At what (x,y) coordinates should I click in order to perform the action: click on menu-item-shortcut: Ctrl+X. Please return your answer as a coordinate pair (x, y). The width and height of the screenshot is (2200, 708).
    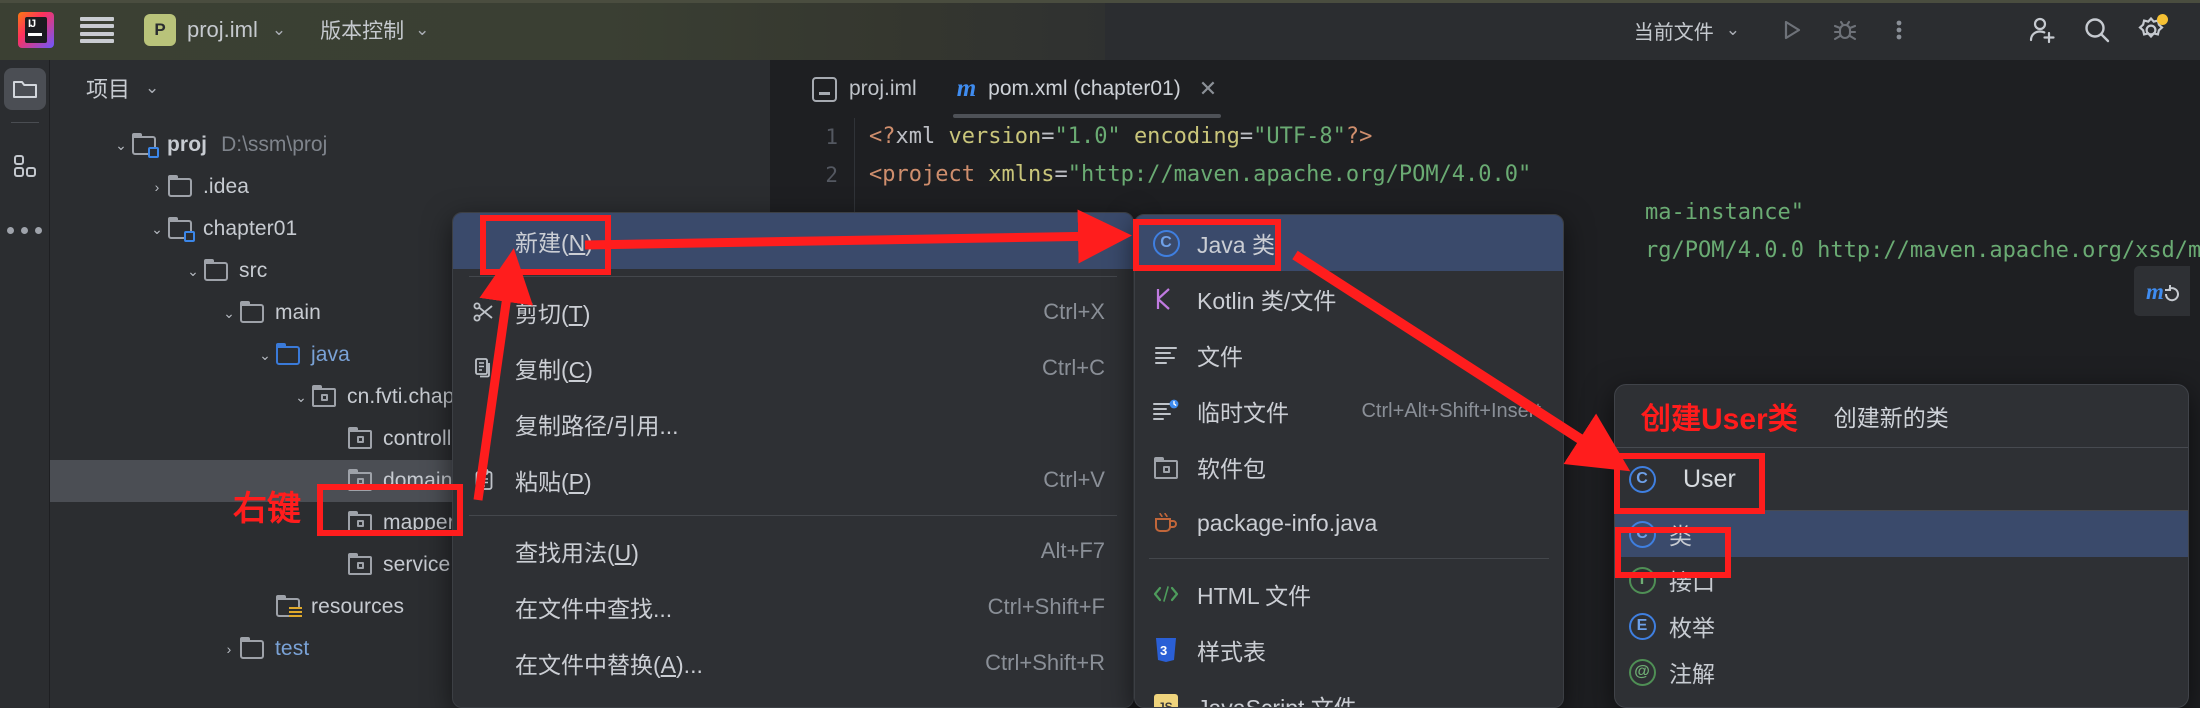
    Looking at the image, I should click on (1074, 311).